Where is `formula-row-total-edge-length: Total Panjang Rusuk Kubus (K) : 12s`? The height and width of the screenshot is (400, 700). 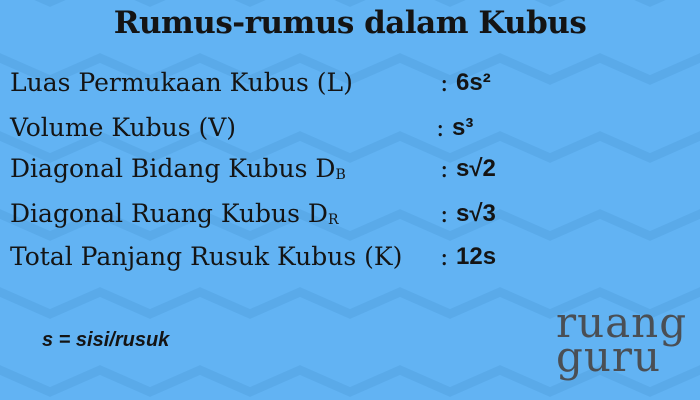 formula-row-total-edge-length: Total Panjang Rusuk Kubus (K) : 12s is located at coordinates (350, 262).